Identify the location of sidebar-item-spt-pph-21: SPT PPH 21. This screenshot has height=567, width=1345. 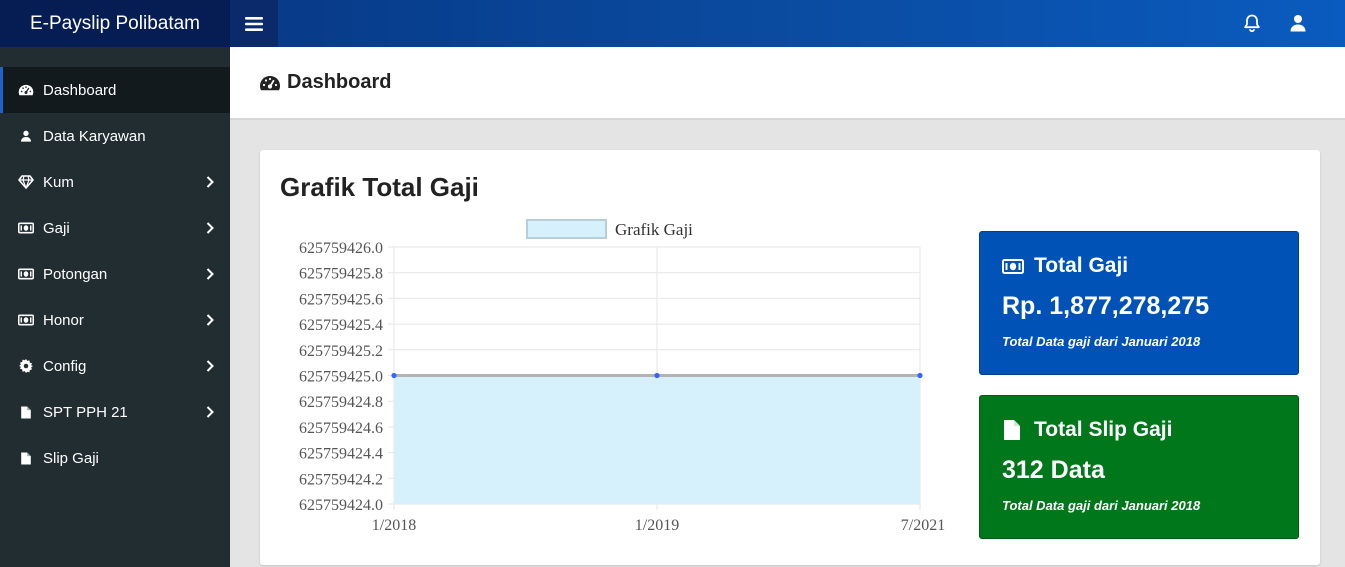
(115, 412).